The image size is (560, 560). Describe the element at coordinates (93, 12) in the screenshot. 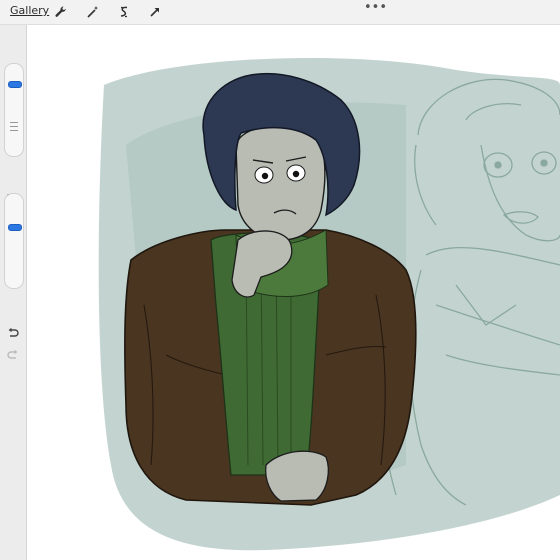

I see `magic-wand-icon` at that location.